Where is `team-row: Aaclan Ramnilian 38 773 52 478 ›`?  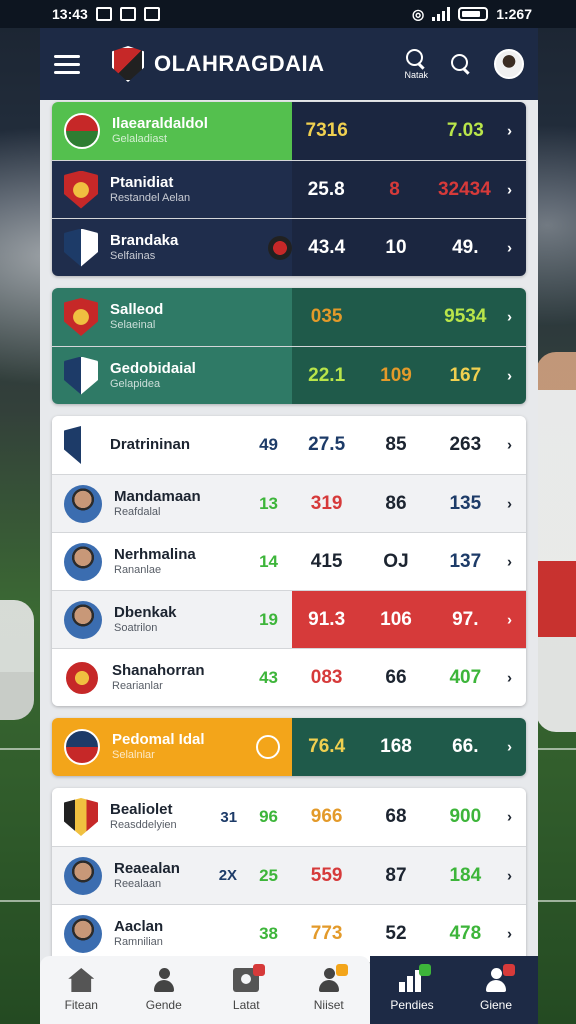
team-row: Aaclan Ramnilian 38 773 52 478 › is located at coordinates (289, 933).